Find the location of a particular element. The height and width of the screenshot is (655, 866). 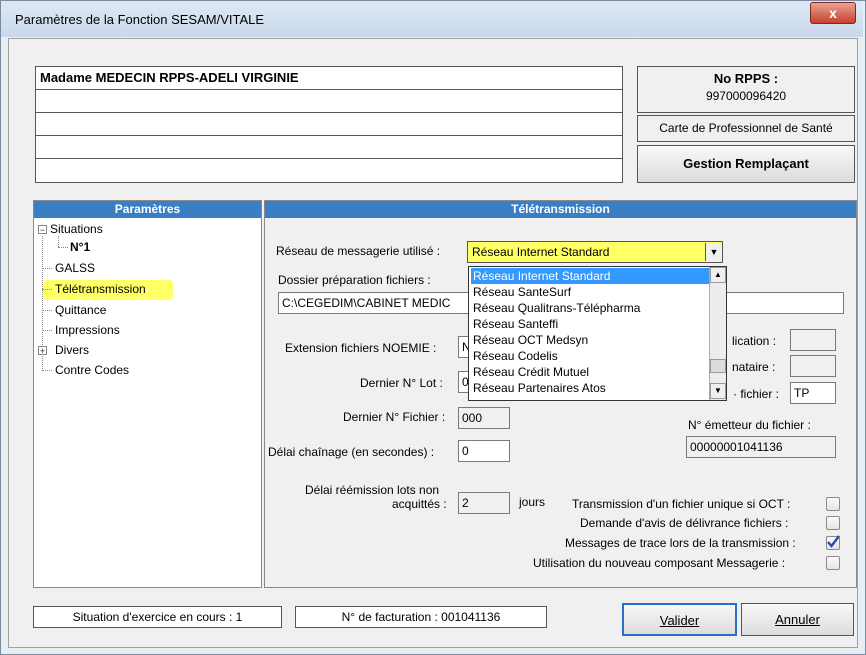

dropdown-option: Réseau Crédit Mutuel is located at coordinates (590, 372).